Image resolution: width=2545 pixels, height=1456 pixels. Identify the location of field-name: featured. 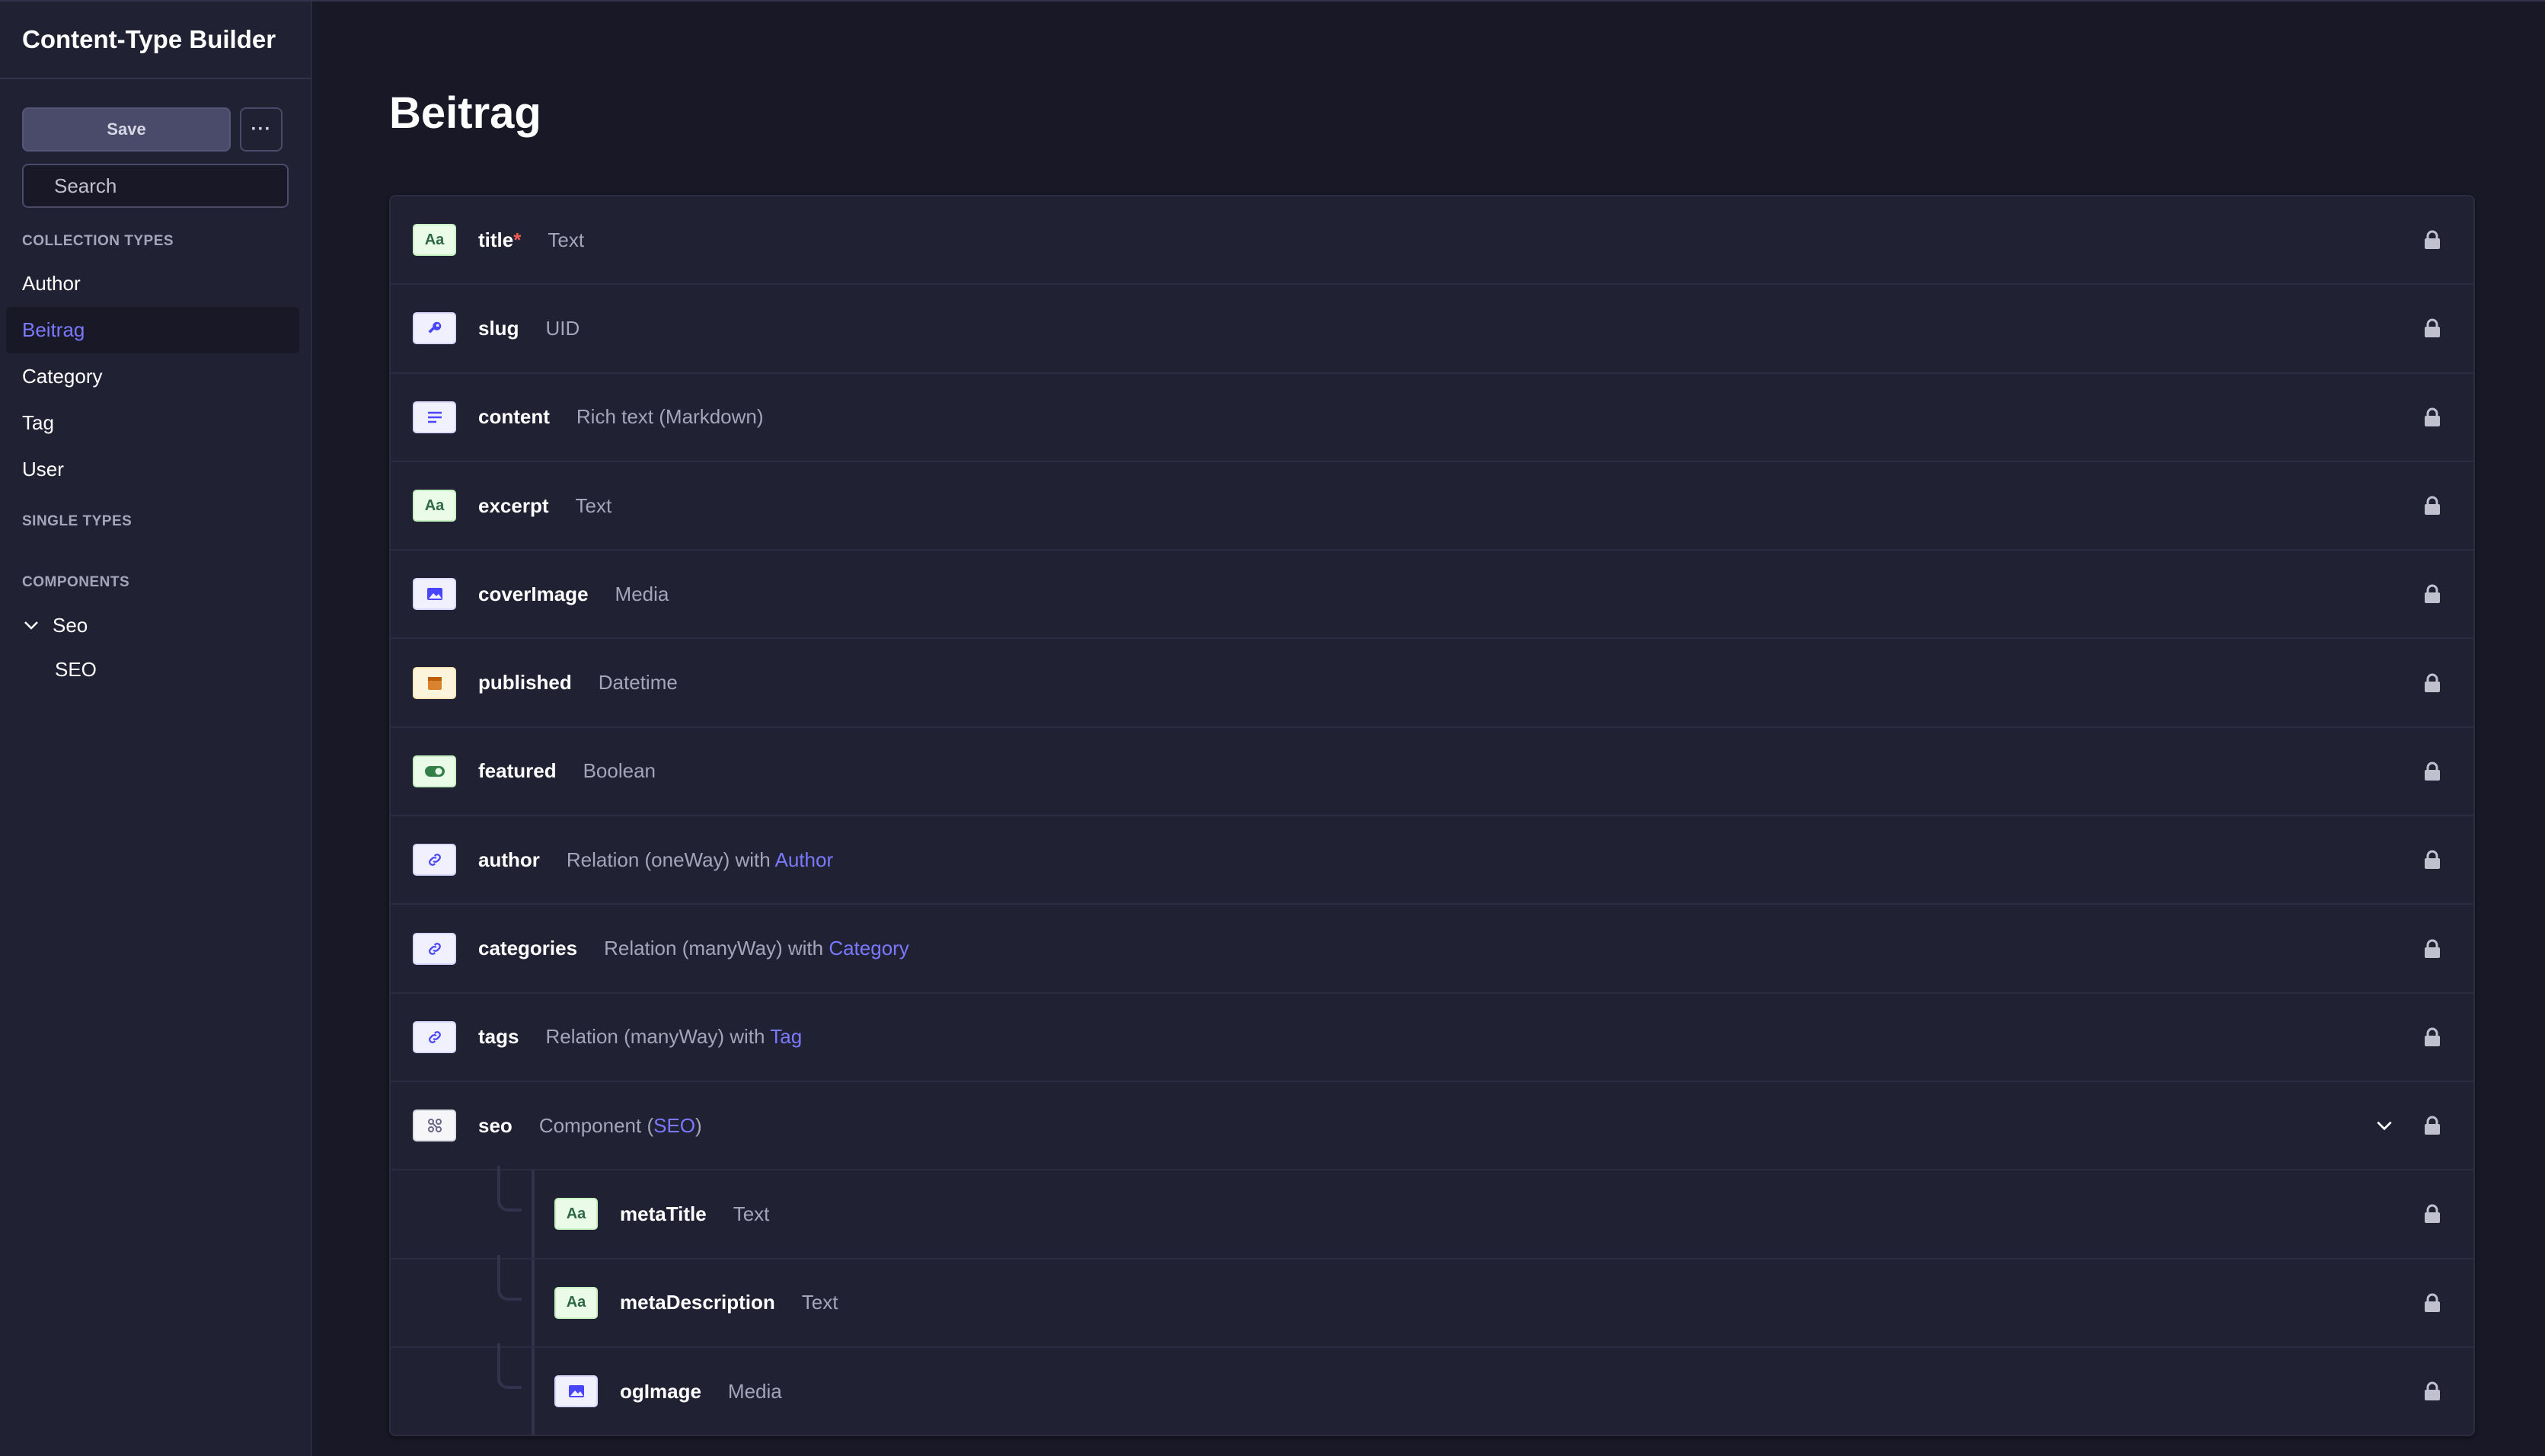
(517, 771).